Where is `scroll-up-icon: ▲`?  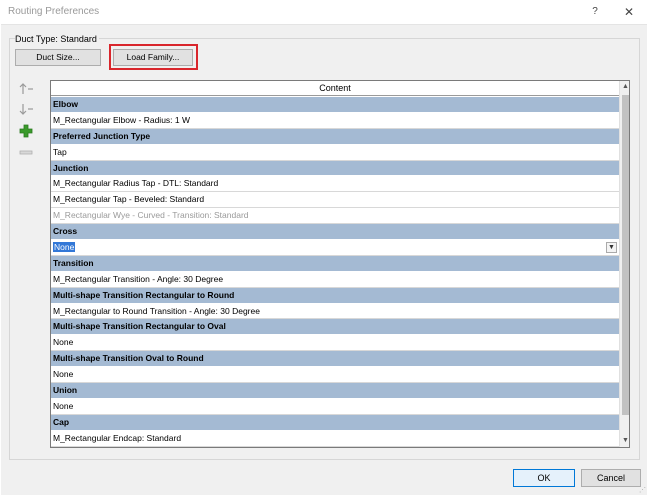
scroll-up-icon: ▲ is located at coordinates (624, 87).